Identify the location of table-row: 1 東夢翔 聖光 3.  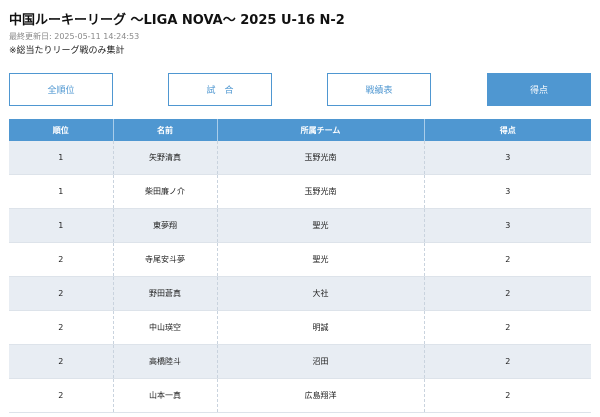
(300, 225).